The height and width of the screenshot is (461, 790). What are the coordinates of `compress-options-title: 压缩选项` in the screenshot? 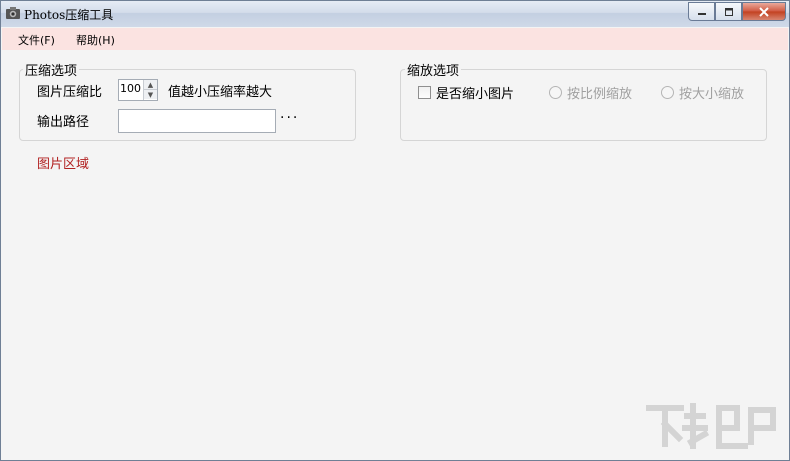 It's located at (51, 69).